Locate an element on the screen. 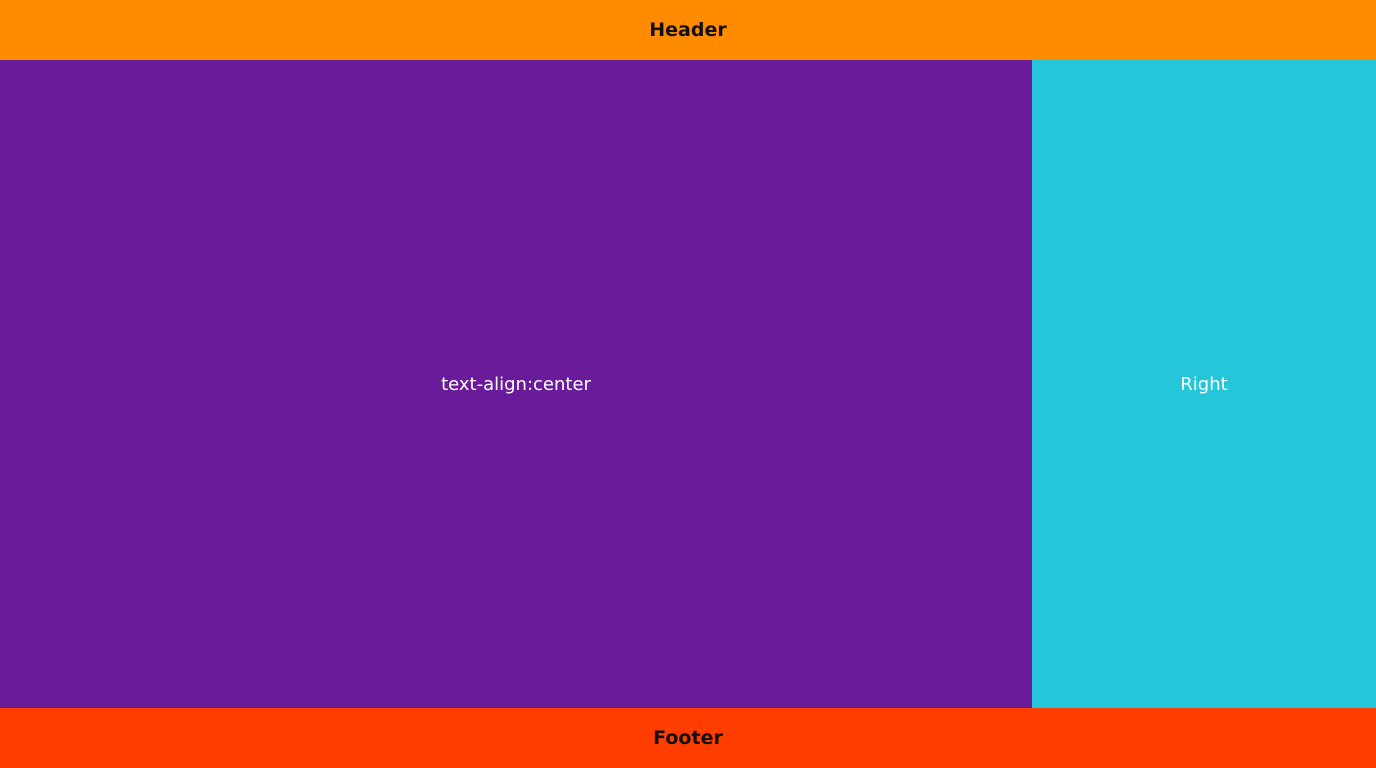 The height and width of the screenshot is (768, 1376). footer-label: Footer is located at coordinates (688, 738).